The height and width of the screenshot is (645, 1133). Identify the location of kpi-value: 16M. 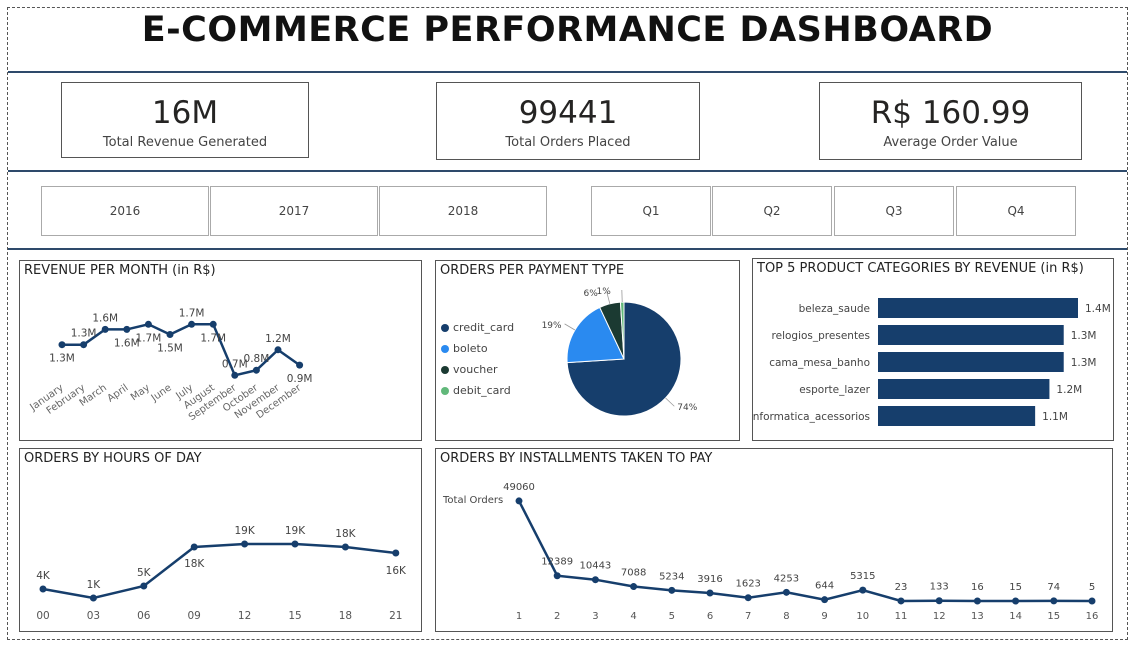
(185, 113).